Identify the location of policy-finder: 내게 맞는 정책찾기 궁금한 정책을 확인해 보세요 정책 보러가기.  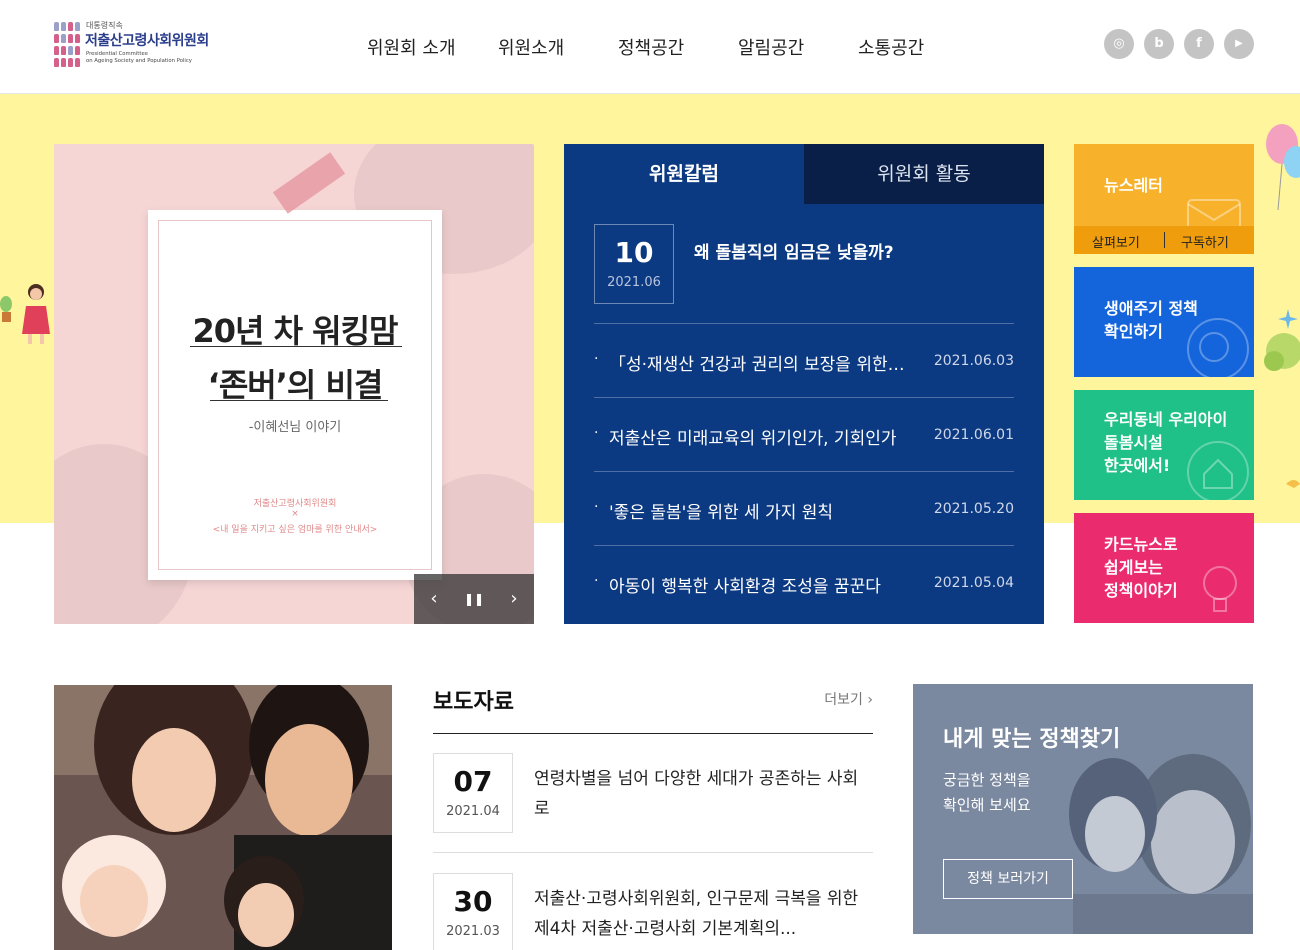
(1083, 809).